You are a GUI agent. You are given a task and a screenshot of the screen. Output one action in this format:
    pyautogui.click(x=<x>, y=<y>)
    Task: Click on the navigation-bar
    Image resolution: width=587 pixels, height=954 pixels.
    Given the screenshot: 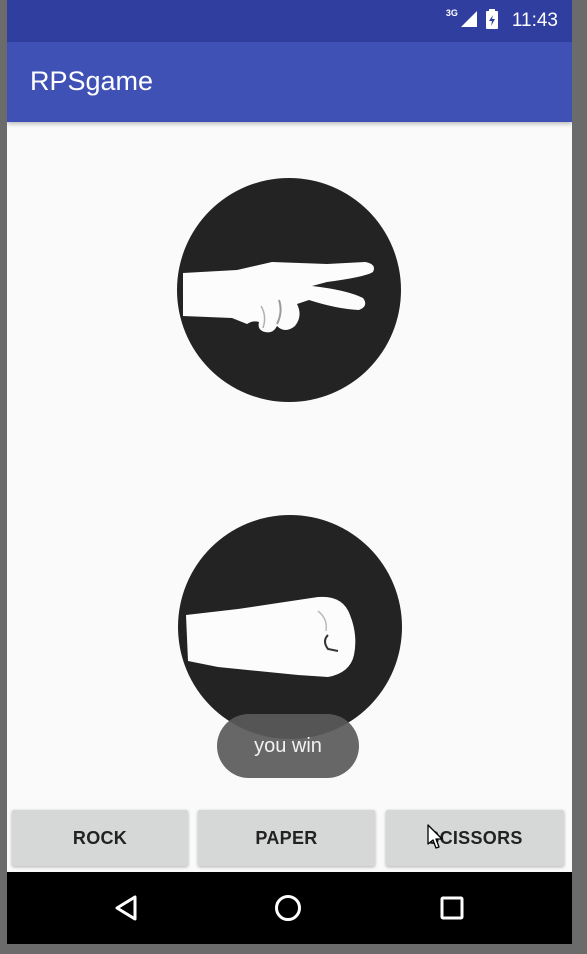 What is the action you would take?
    pyautogui.click(x=289, y=908)
    